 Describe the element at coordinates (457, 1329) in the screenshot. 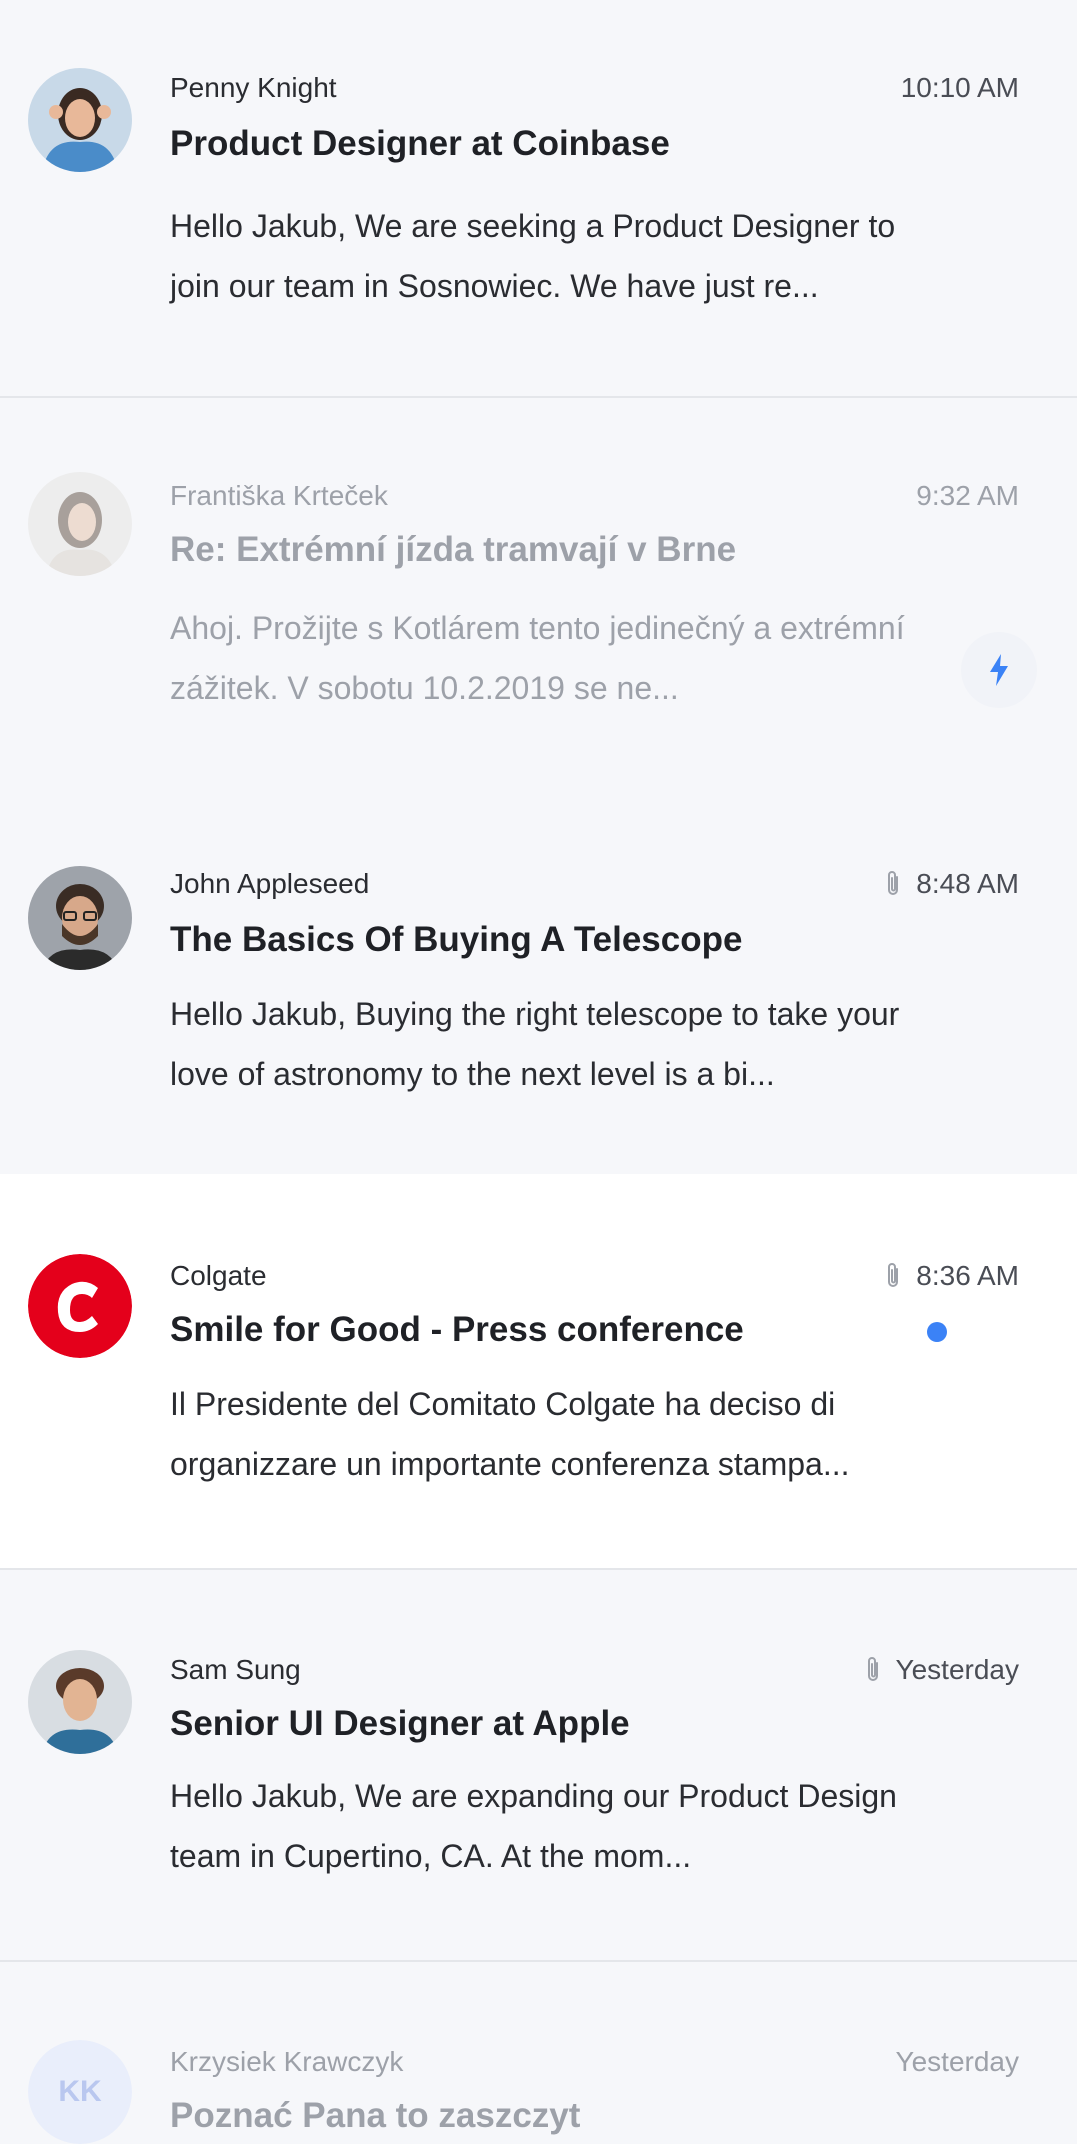

I see `subject: Smile for Good - Press conference` at that location.